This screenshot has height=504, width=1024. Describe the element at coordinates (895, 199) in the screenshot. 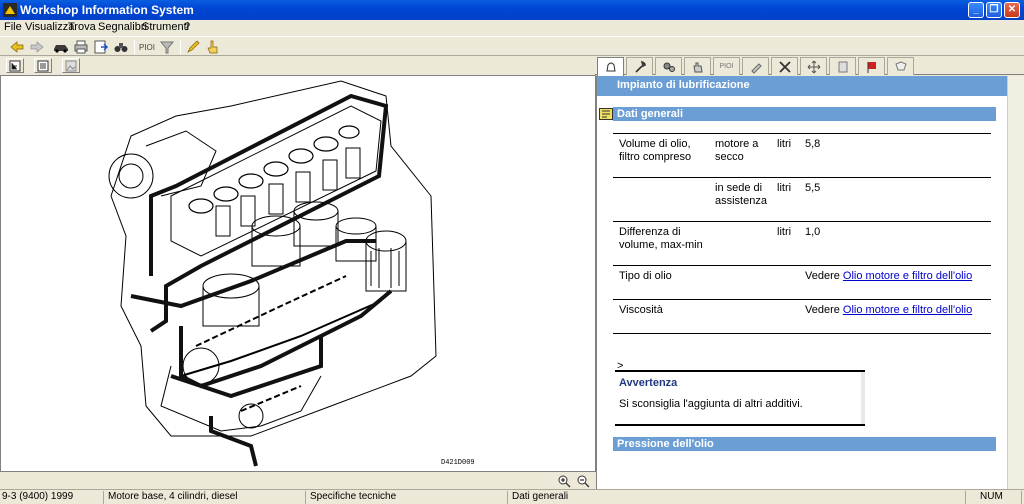

I see `row-value: 5,5` at that location.